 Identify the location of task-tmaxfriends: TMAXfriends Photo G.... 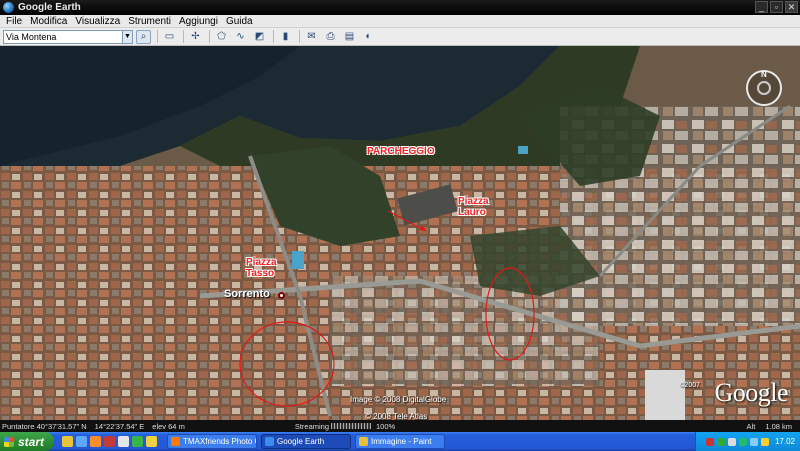
(212, 441).